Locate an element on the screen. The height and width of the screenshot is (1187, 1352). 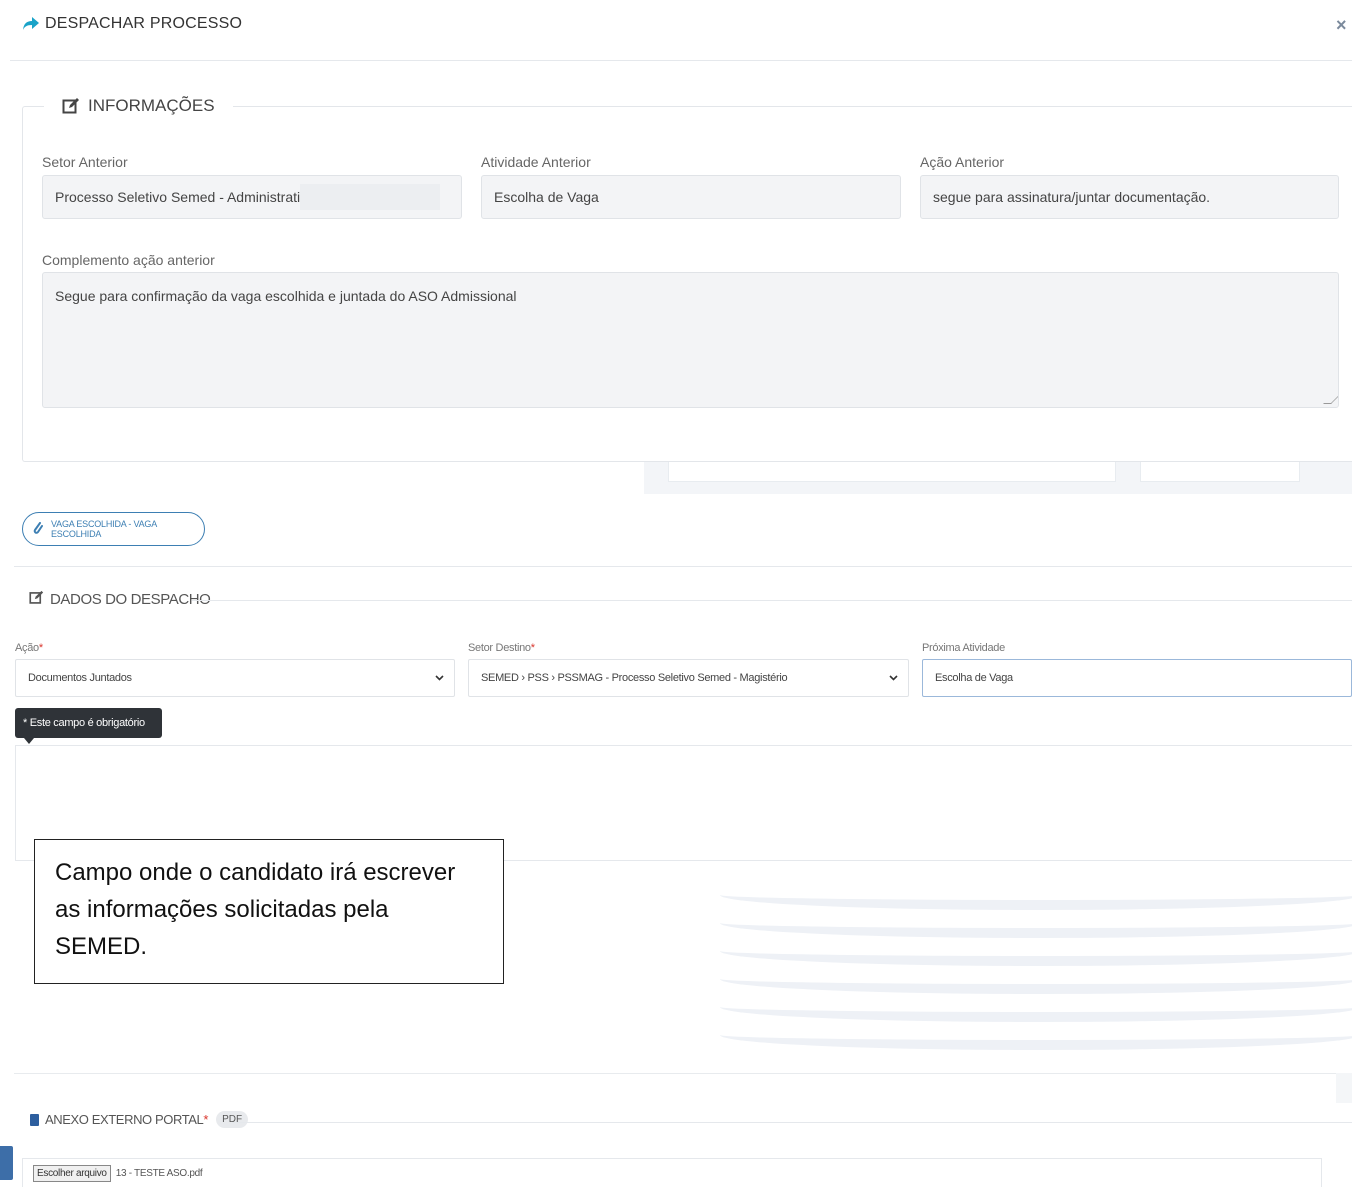
paperclip-icon is located at coordinates (38, 529).